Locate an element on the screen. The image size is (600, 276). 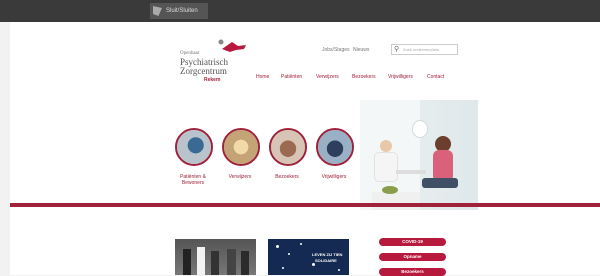
circle-verwijzers is located at coordinates (241, 147).